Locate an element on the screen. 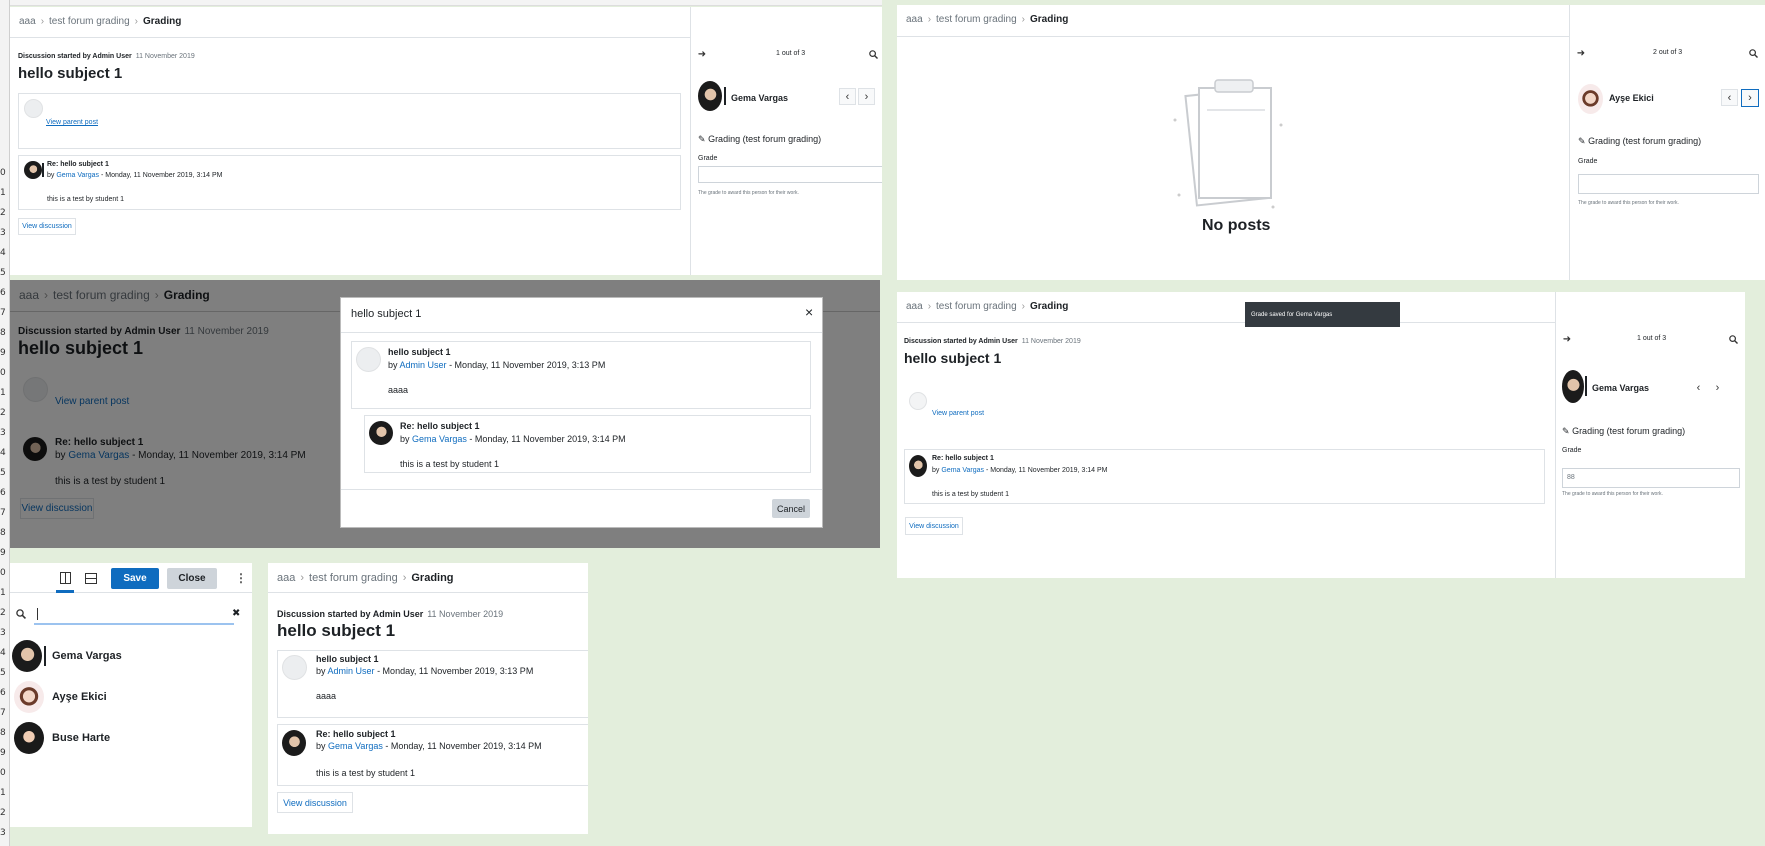  cancel-button: Cancel is located at coordinates (791, 508).